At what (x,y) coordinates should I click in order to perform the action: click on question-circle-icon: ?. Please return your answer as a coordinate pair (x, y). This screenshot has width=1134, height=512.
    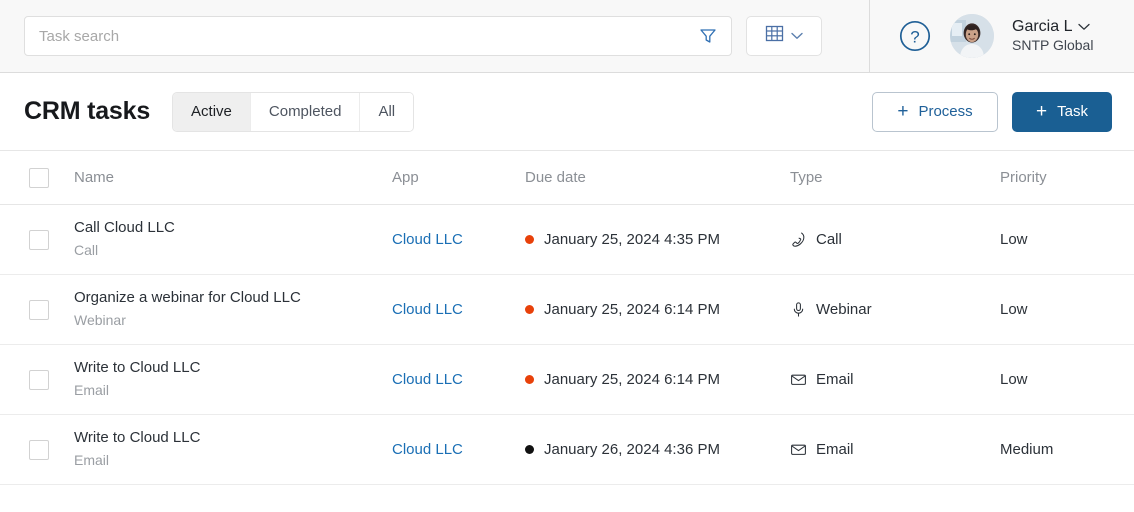
    Looking at the image, I should click on (915, 36).